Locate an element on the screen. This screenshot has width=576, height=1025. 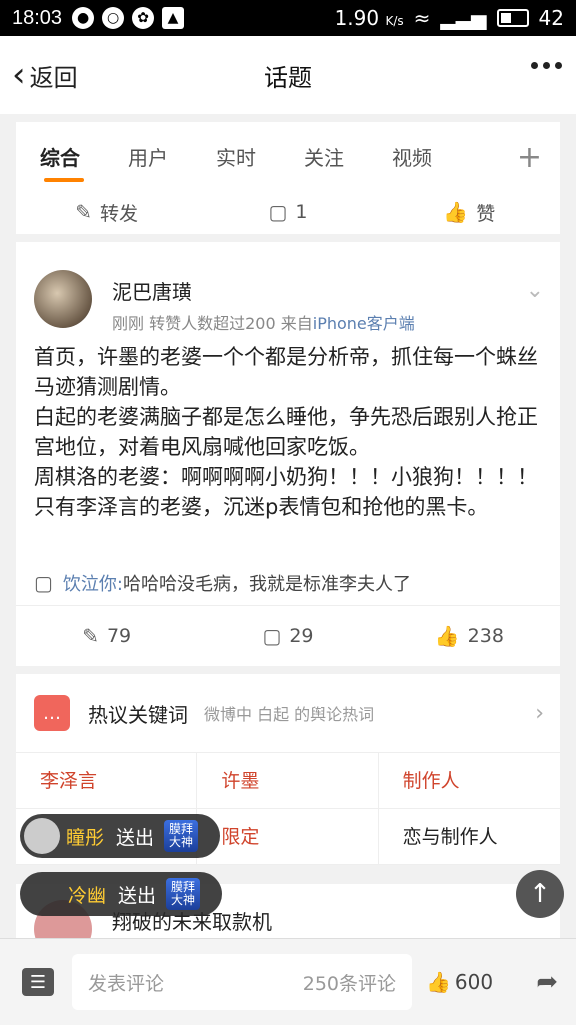
like-button: 👍 赞 is located at coordinates (469, 212).